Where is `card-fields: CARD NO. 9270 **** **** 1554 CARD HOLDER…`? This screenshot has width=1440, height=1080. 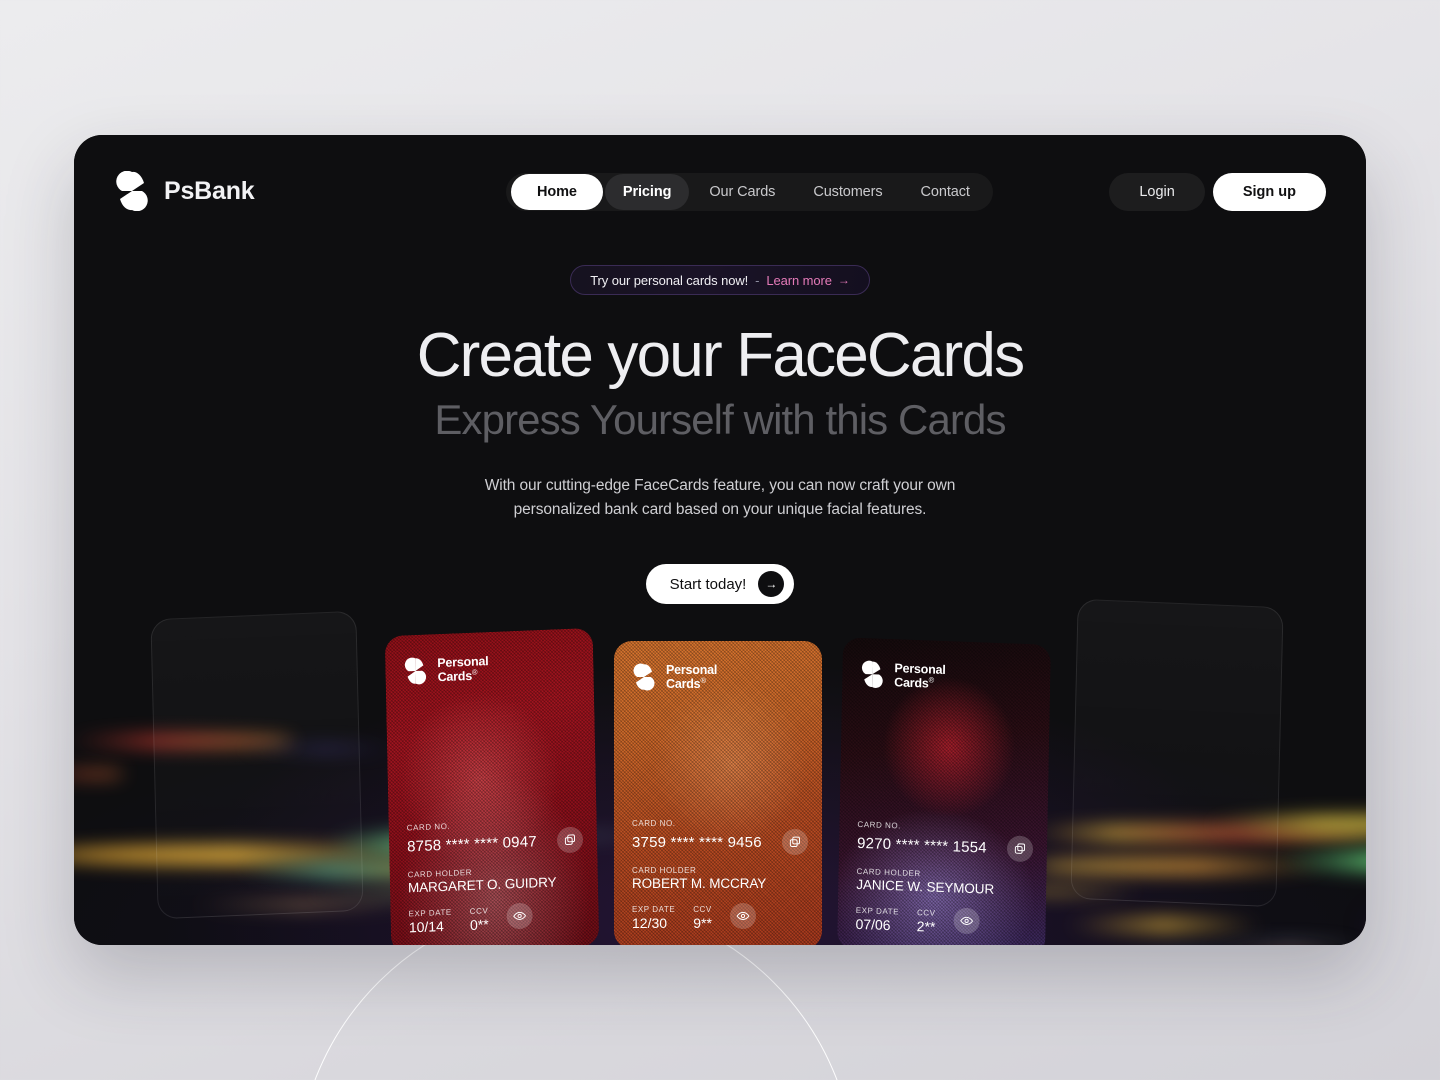 card-fields: CARD NO. 9270 **** **** 1554 CARD HOLDER… is located at coordinates (944, 879).